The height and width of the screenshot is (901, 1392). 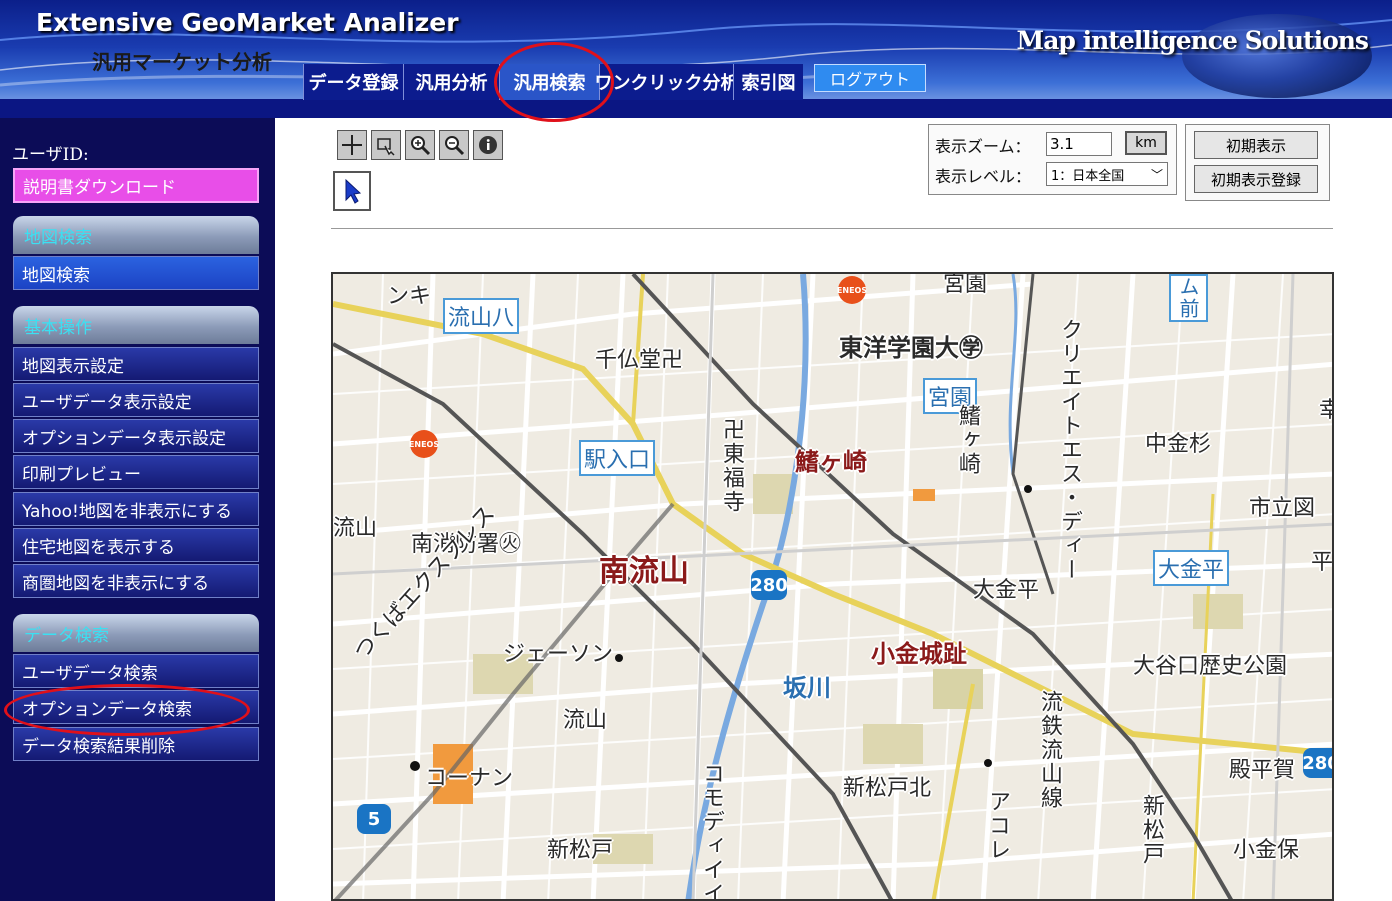 What do you see at coordinates (136, 671) in the screenshot?
I see `user-data-search-button: ユーザデータ検索` at bounding box center [136, 671].